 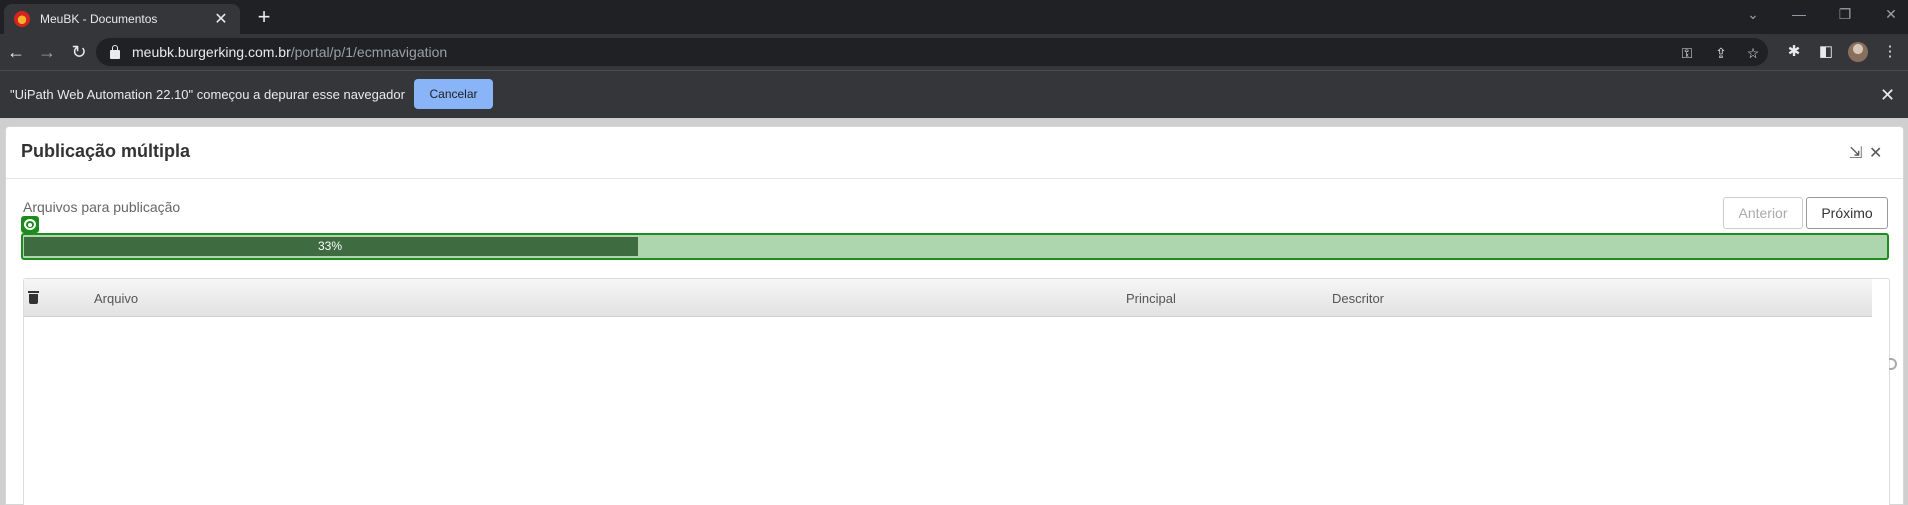 What do you see at coordinates (221, 19) in the screenshot?
I see `tab-close-icon: ✕` at bounding box center [221, 19].